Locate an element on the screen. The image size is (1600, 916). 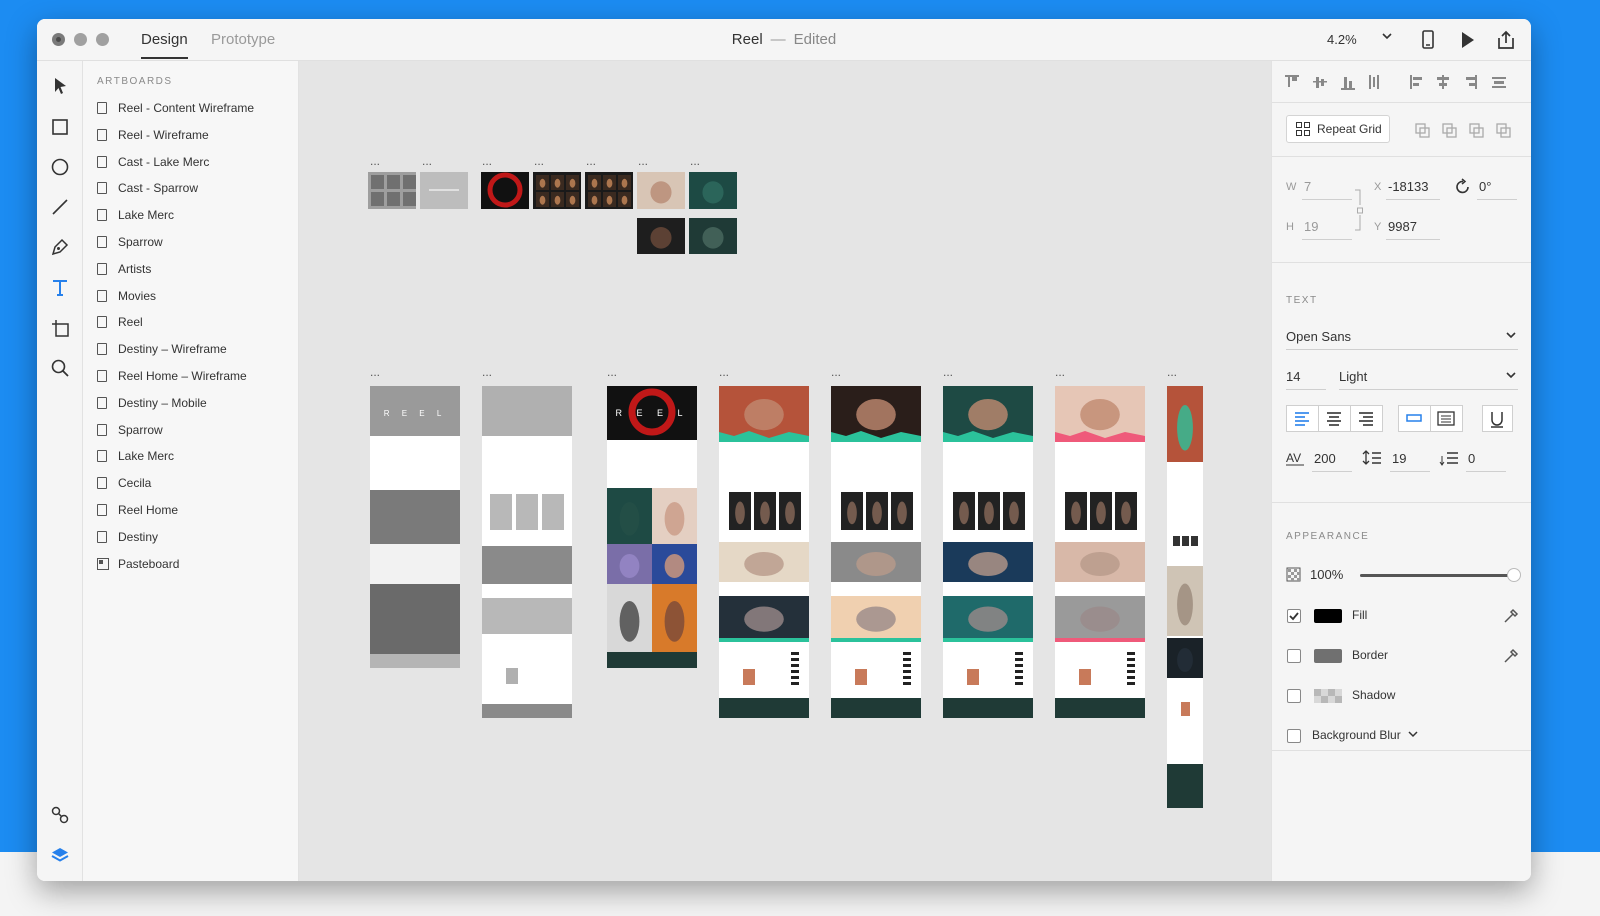
rotation-underline is located at coordinates (1497, 199).